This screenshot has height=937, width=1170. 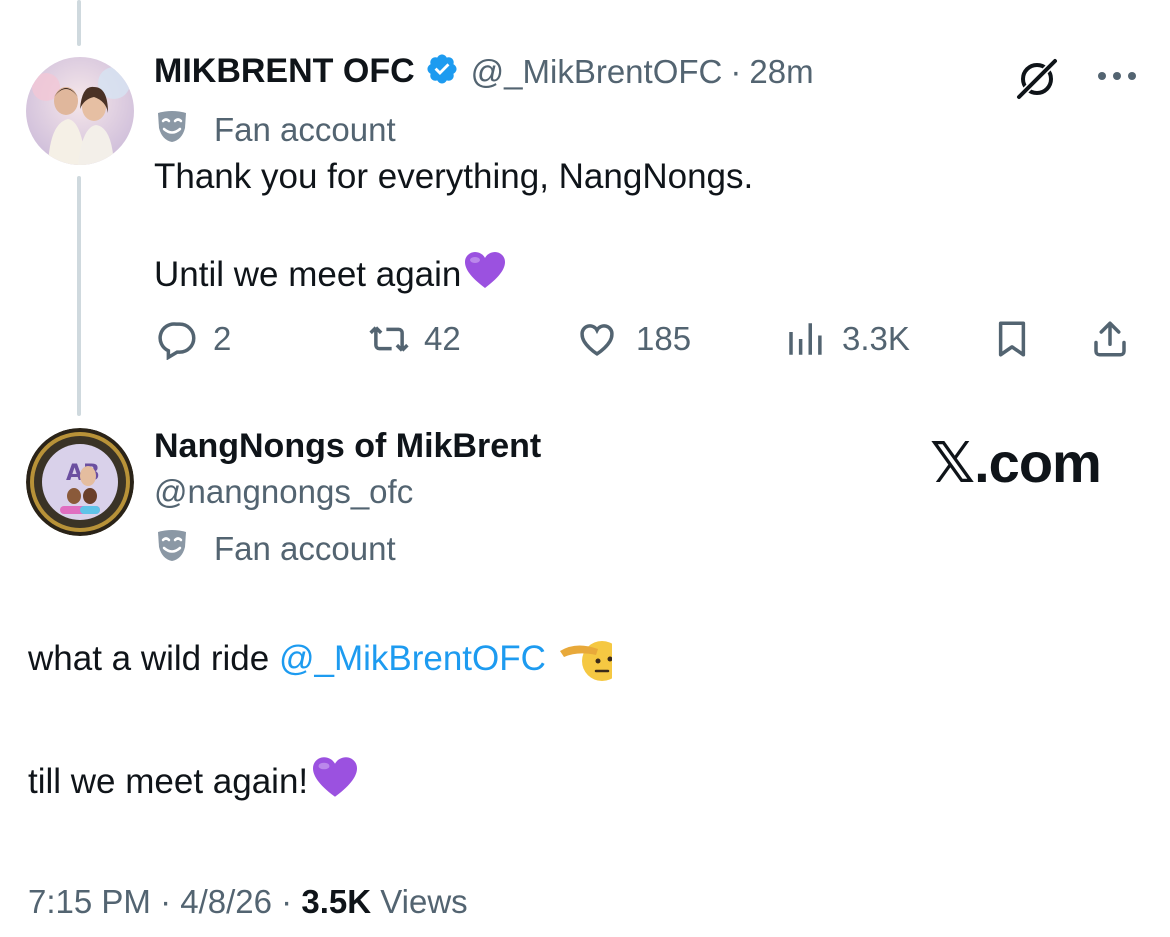 What do you see at coordinates (442, 338) in the screenshot?
I see `repost-count: 42` at bounding box center [442, 338].